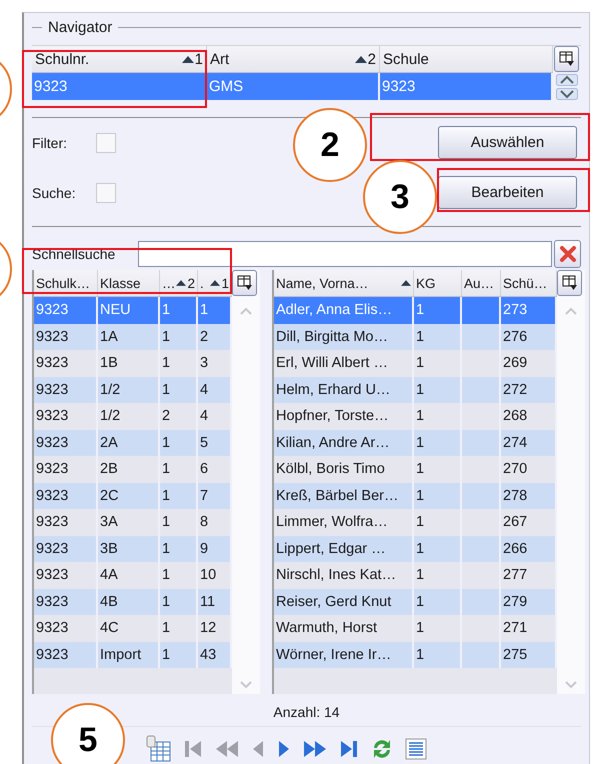 The image size is (597, 764). I want to click on filter-label: Suche:, so click(54, 192).